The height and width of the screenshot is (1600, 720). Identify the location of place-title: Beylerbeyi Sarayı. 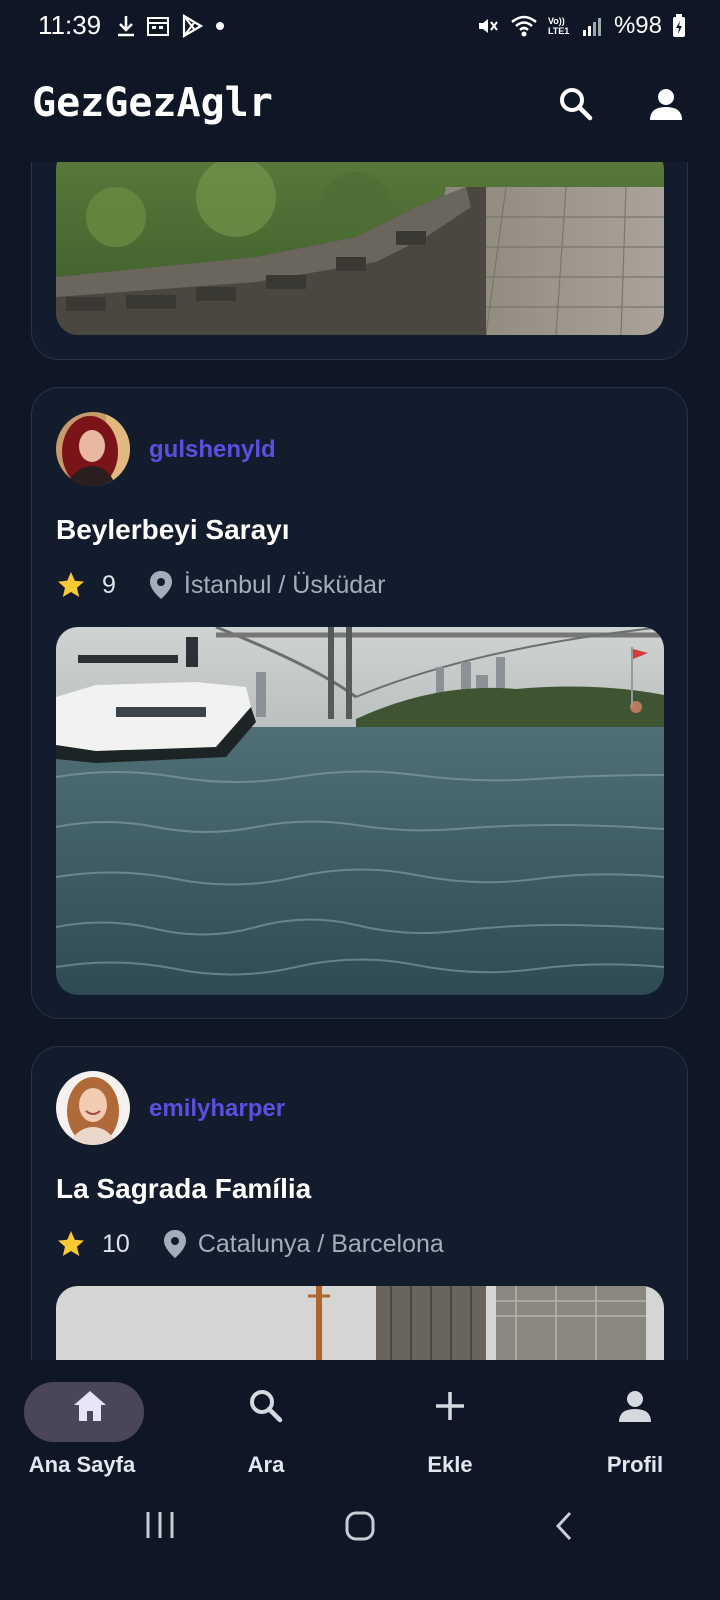
(173, 530).